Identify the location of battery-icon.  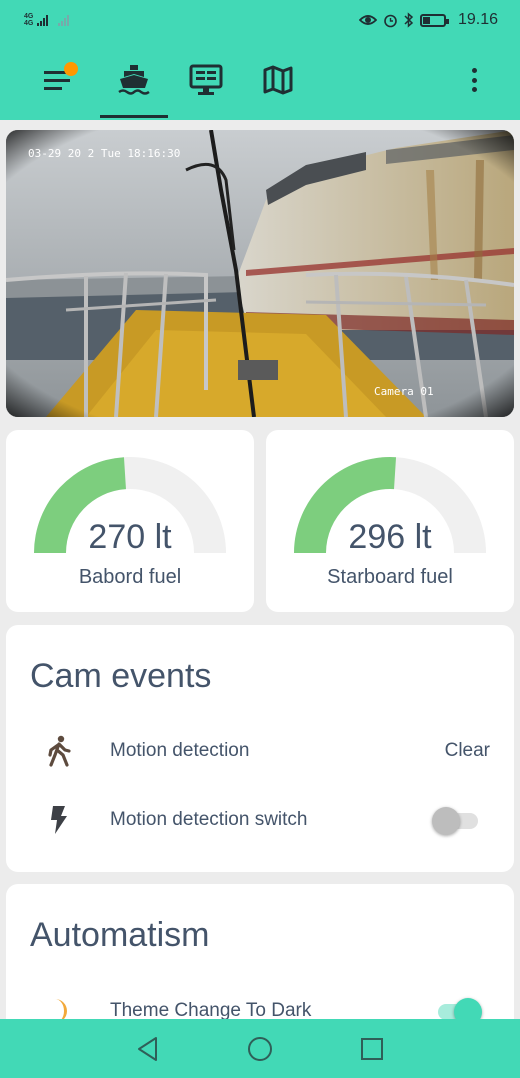
(434, 20).